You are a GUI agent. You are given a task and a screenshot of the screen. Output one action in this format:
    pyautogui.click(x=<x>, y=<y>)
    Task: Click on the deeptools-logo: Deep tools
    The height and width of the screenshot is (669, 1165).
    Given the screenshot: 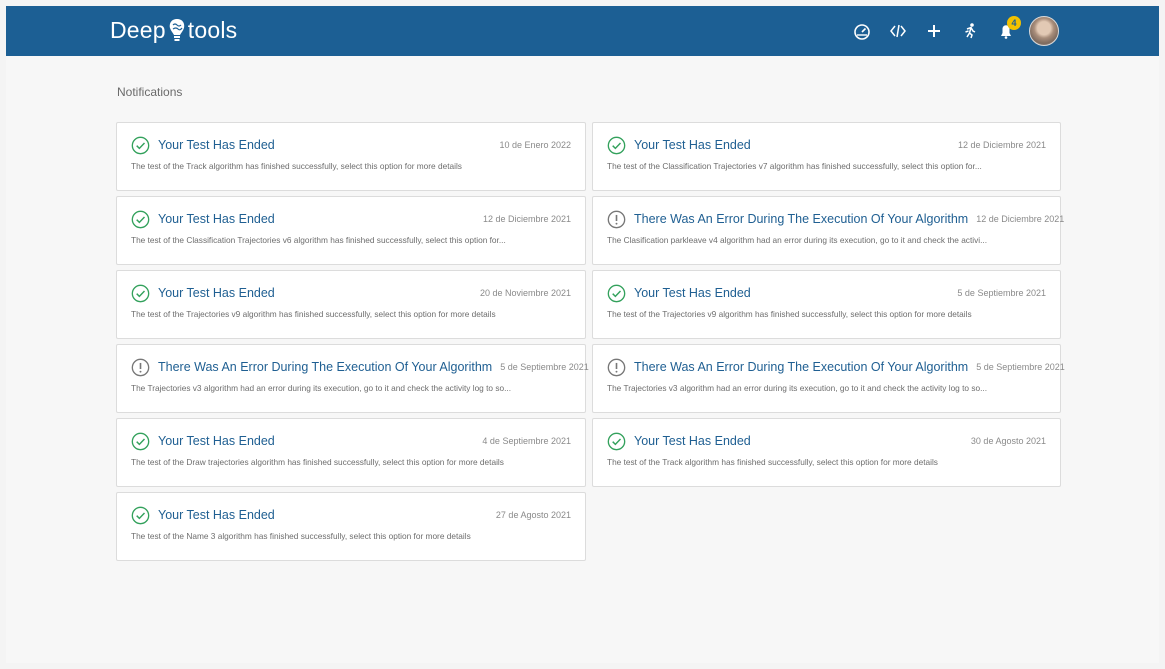 What is the action you would take?
    pyautogui.click(x=173, y=30)
    